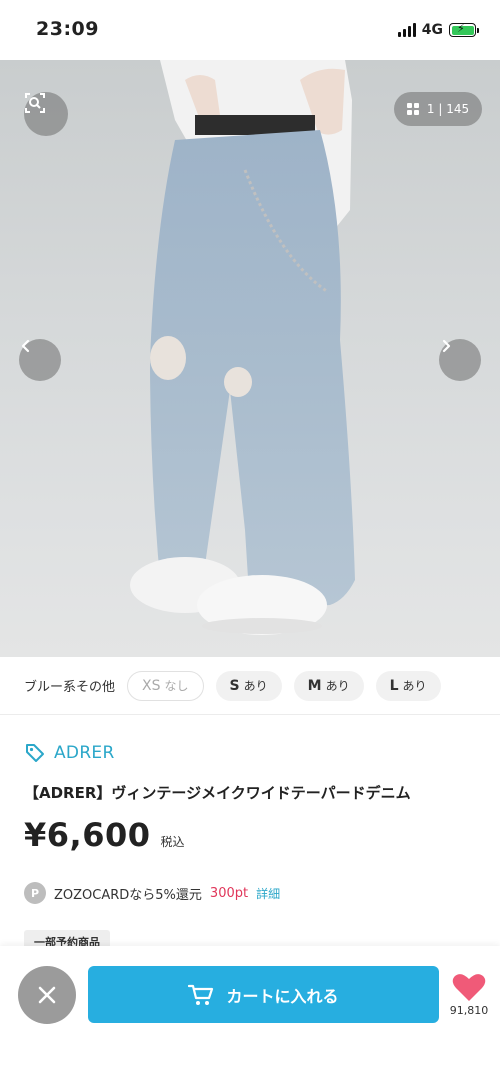  What do you see at coordinates (35, 893) in the screenshot?
I see `points-icon: P` at bounding box center [35, 893].